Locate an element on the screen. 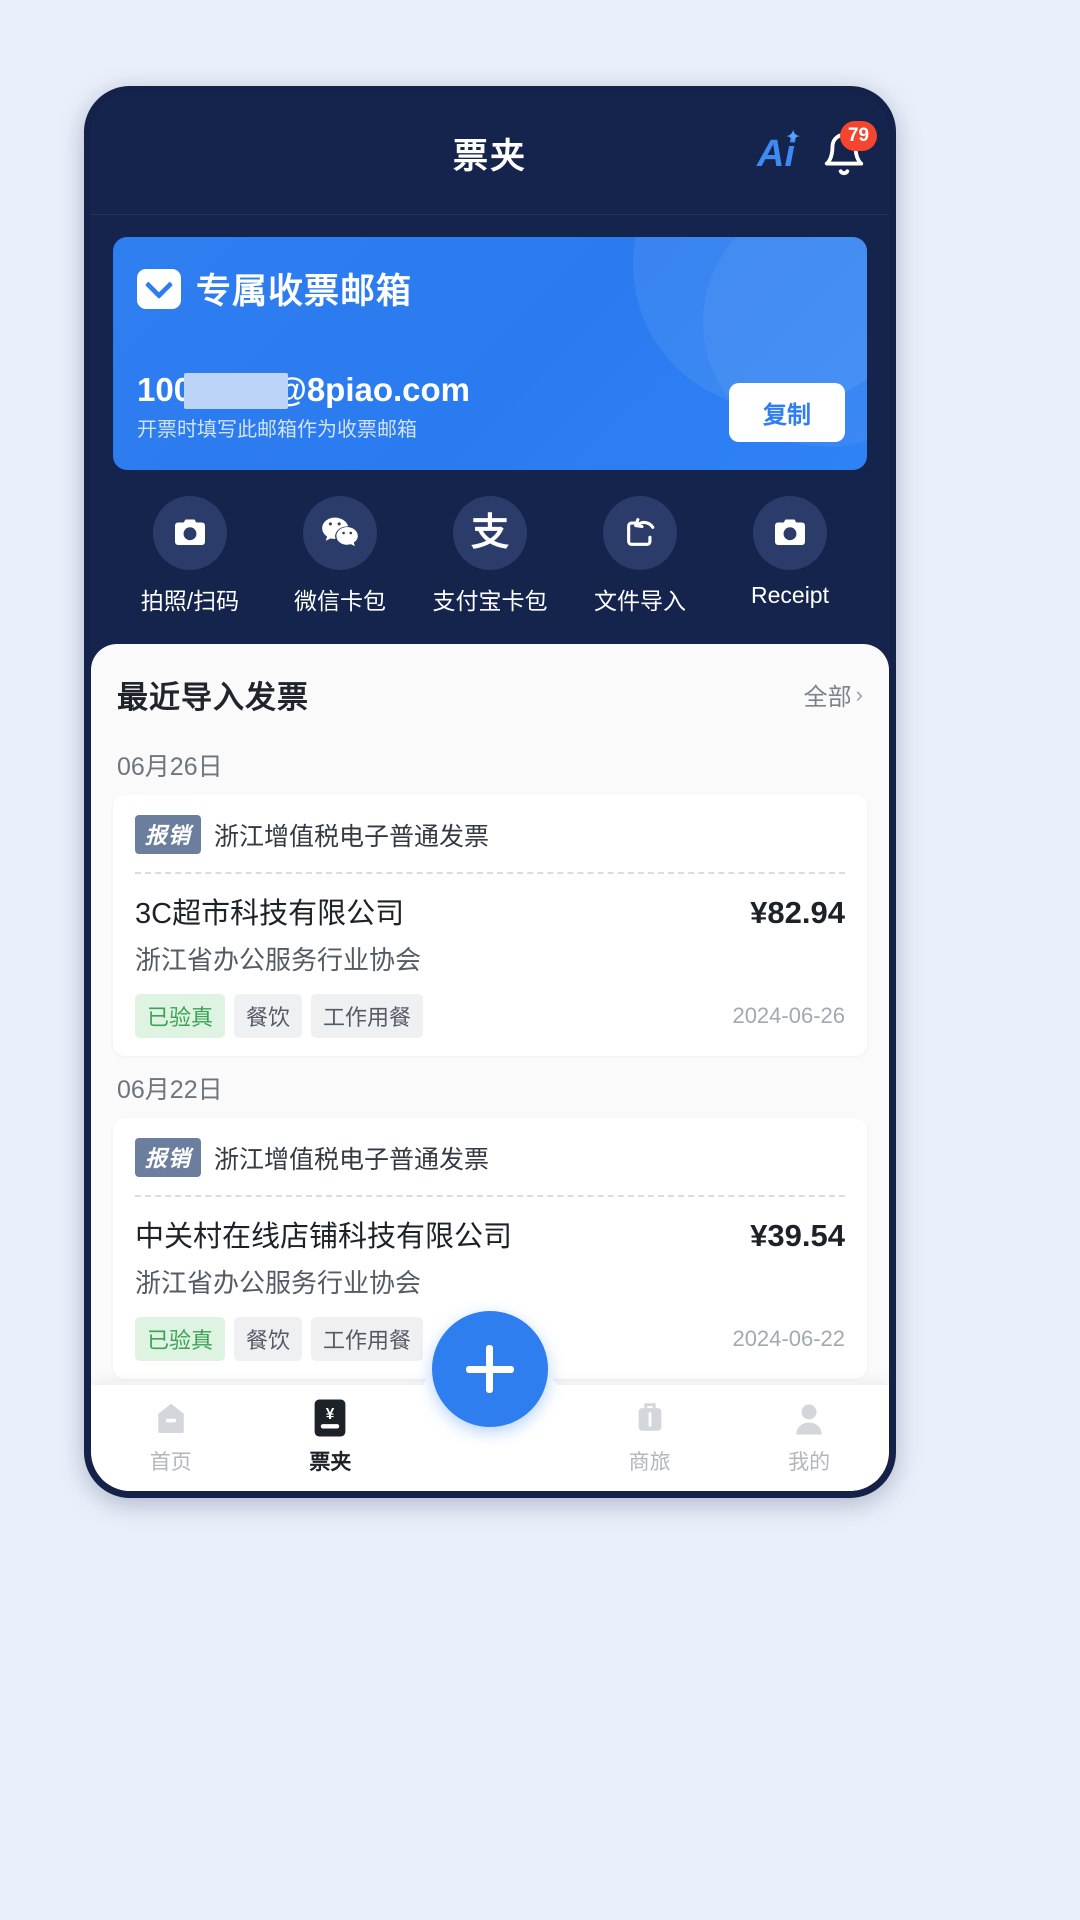  quick-action-label: 微信卡包 is located at coordinates (340, 601).